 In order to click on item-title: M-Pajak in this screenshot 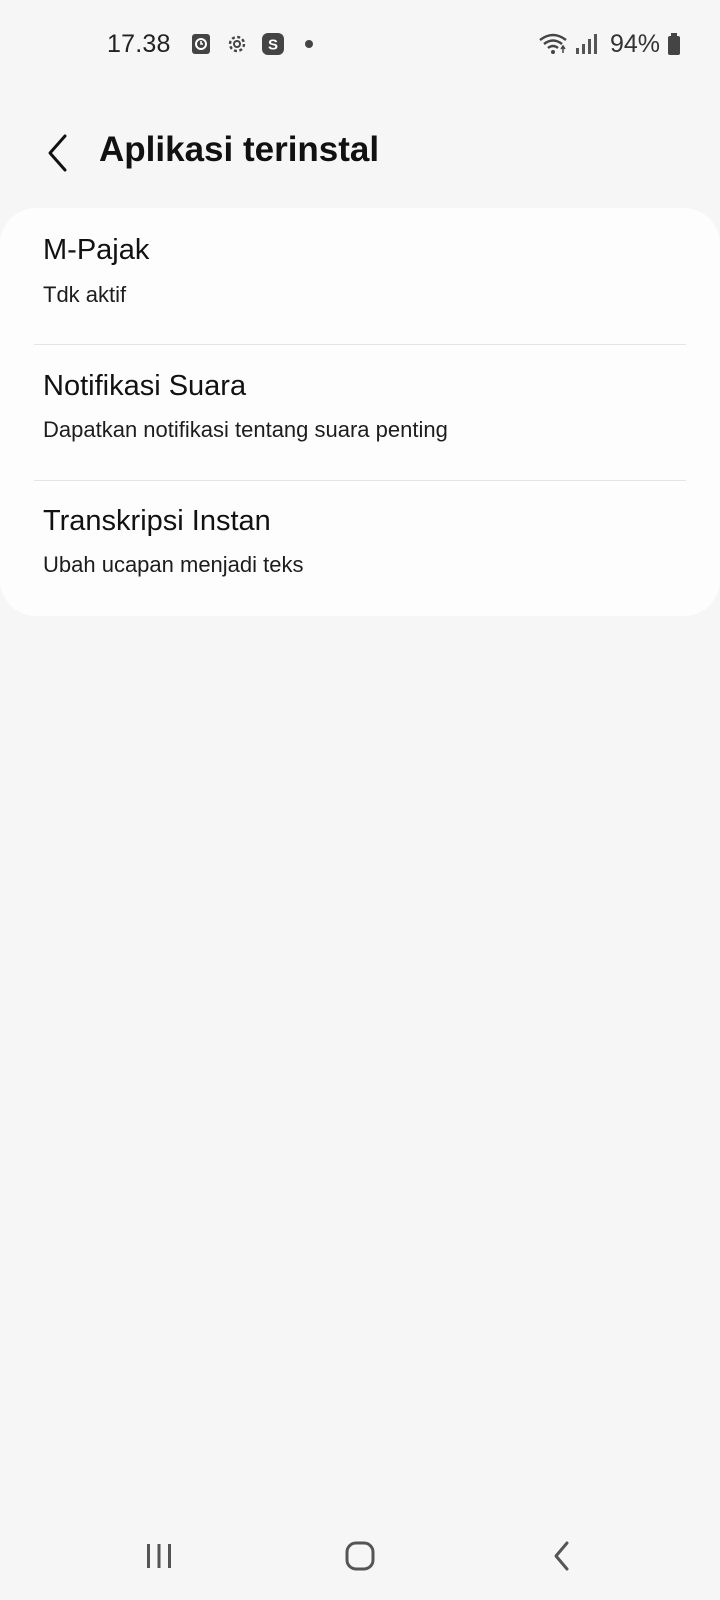, I will do `click(96, 250)`.